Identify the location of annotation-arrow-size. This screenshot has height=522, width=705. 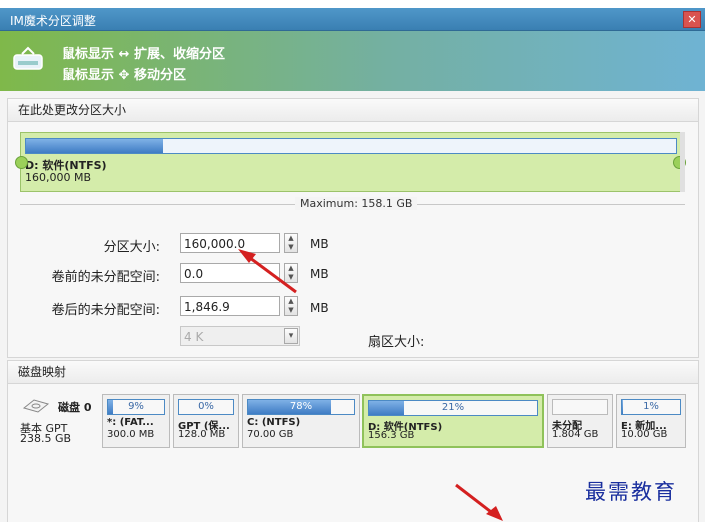
(271, 273).